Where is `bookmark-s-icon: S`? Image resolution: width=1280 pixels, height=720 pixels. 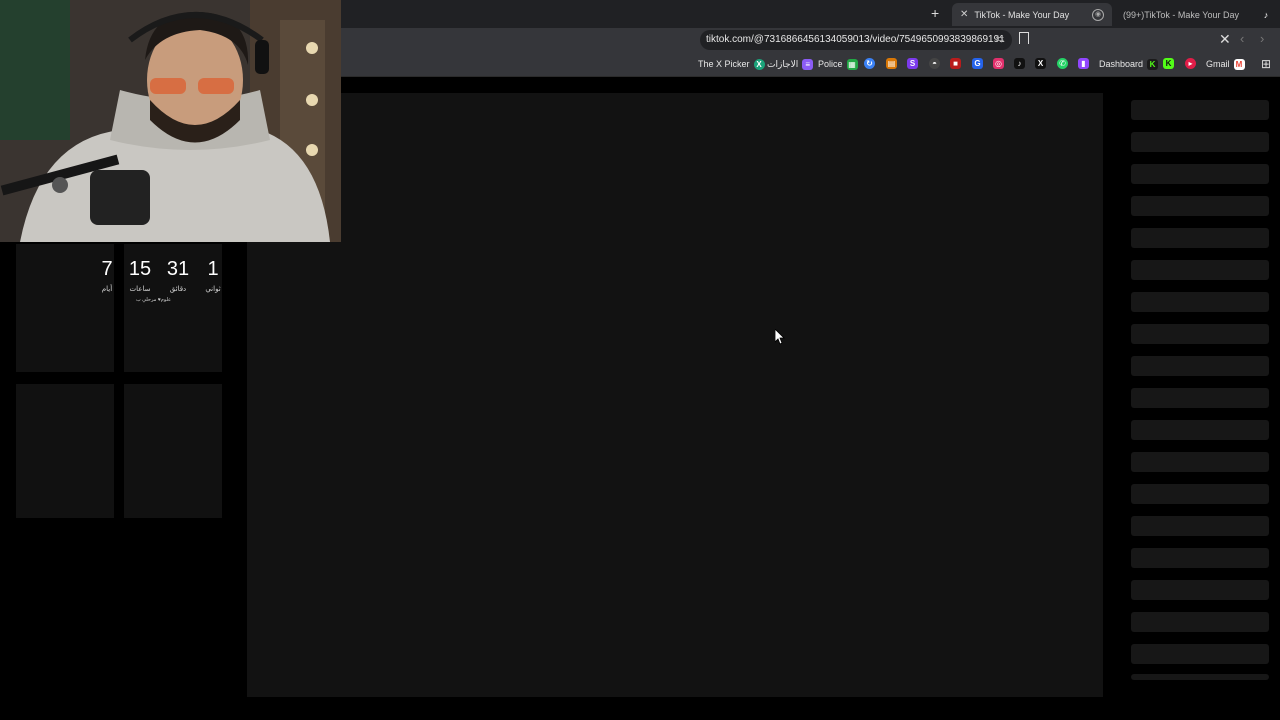 bookmark-s-icon: S is located at coordinates (912, 63).